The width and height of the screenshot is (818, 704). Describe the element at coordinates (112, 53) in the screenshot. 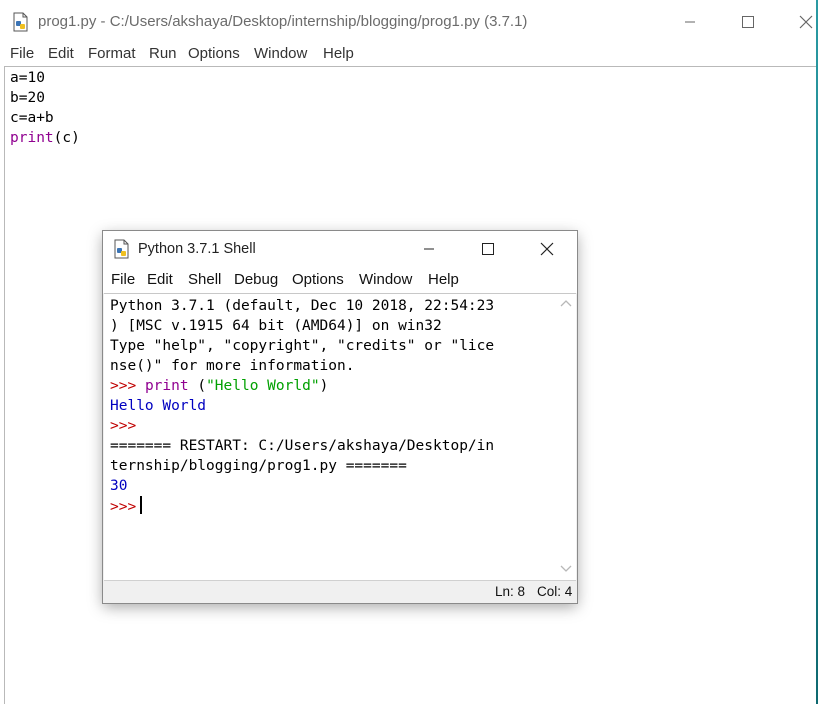

I see `menu-format: Format` at that location.